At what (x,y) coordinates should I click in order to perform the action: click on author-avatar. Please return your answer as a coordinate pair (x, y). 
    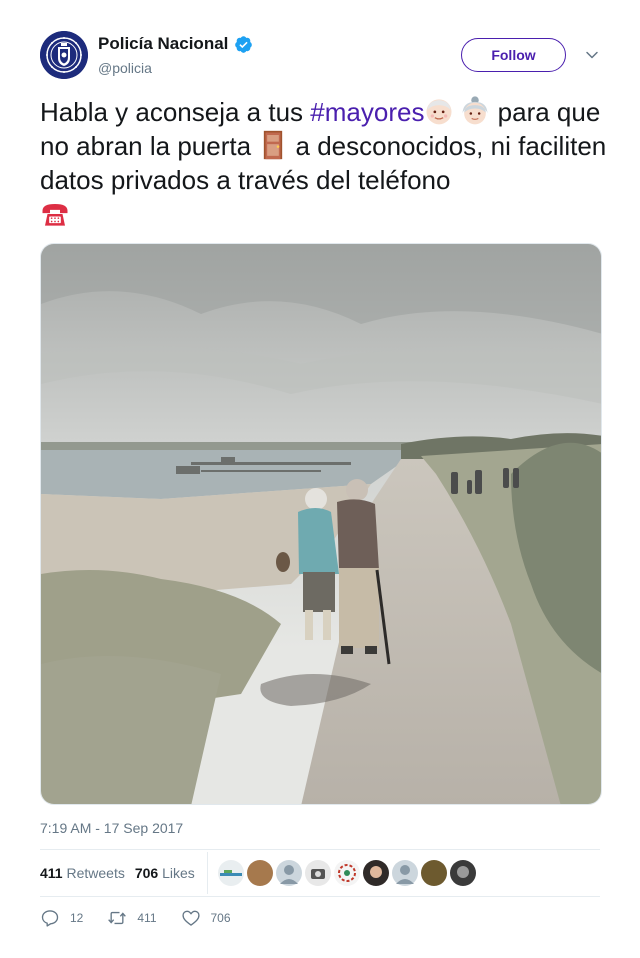
    Looking at the image, I should click on (64, 55).